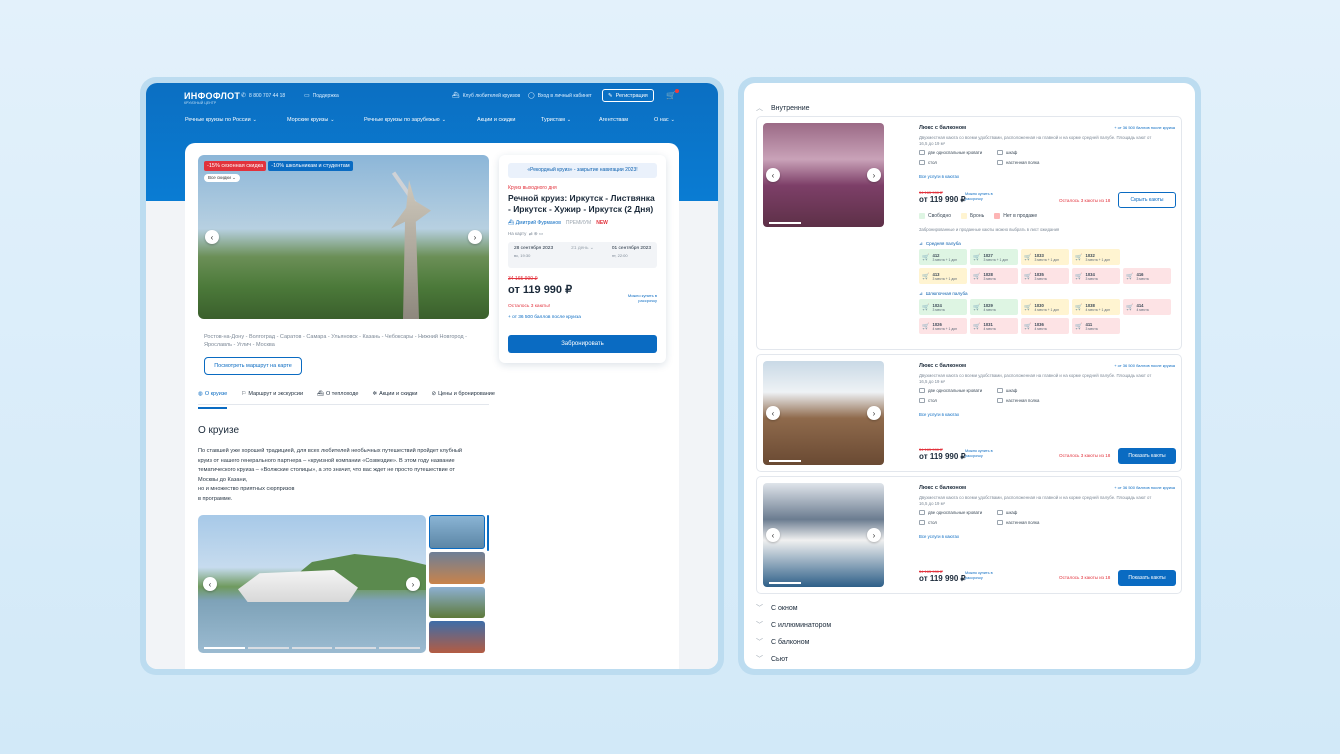 This screenshot has width=1340, height=754. What do you see at coordinates (443, 120) in the screenshot?
I see `chevron-down-icon: ⌄` at bounding box center [443, 120].